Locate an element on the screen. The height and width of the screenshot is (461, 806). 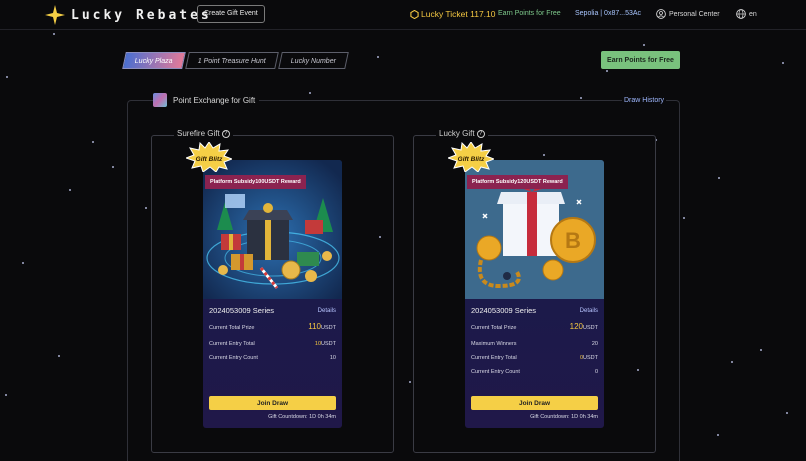
logo-text: Lucky Rebates is located at coordinates (141, 15).